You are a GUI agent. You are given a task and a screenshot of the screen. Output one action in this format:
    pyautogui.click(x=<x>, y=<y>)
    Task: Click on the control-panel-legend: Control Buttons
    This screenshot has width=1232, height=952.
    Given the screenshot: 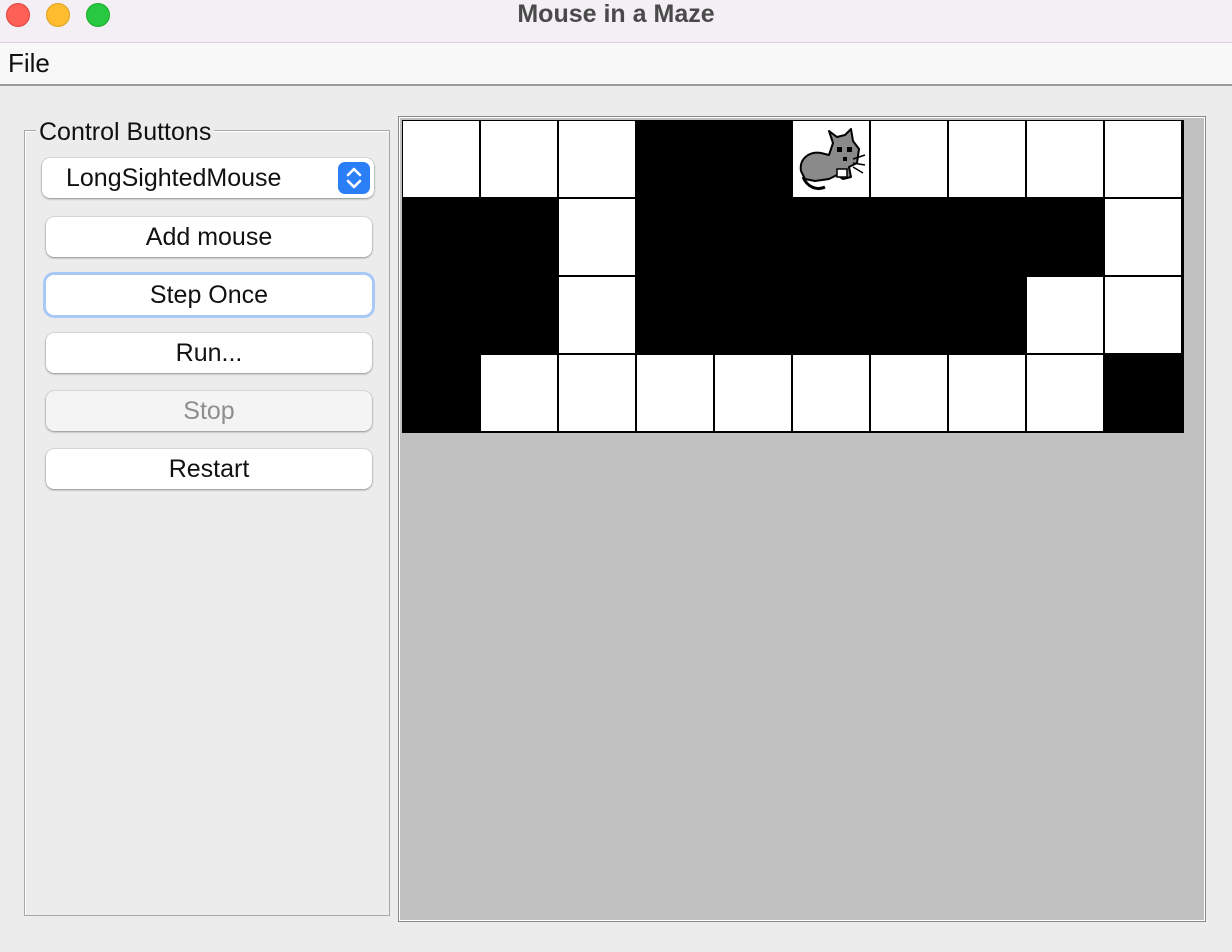 What is the action you would take?
    pyautogui.click(x=125, y=132)
    